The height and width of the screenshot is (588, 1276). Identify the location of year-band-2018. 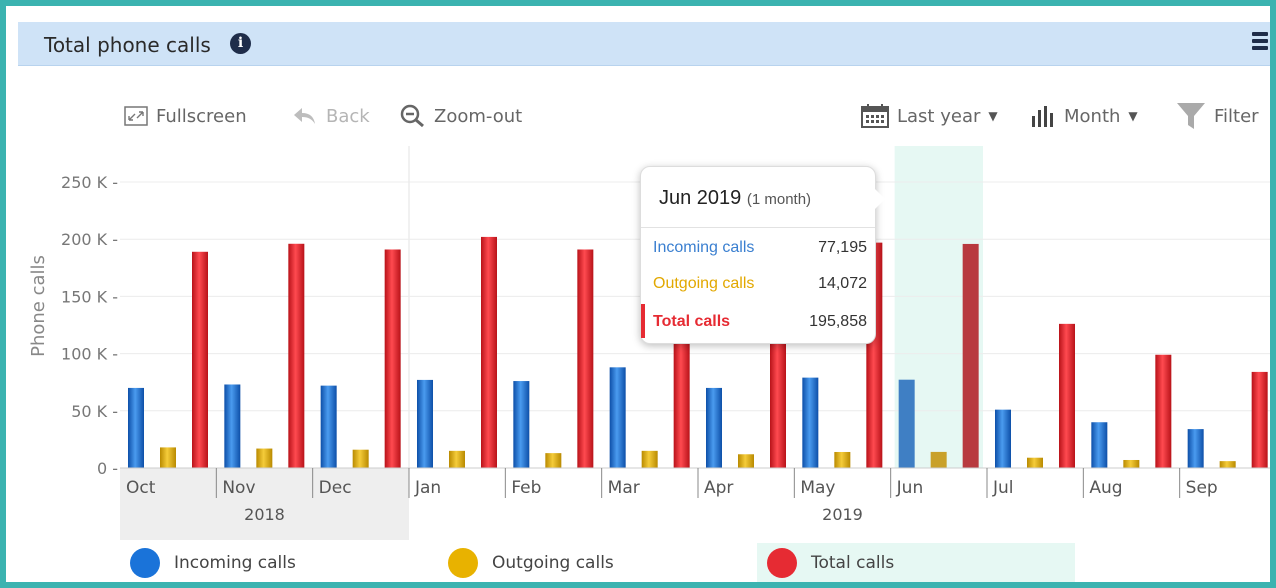
(264, 504).